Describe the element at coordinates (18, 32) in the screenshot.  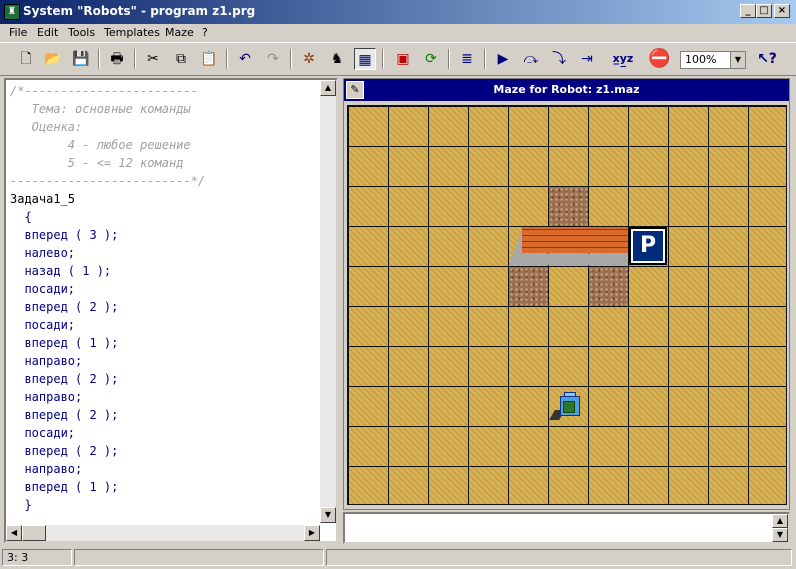
I see `menu-file: File` at that location.